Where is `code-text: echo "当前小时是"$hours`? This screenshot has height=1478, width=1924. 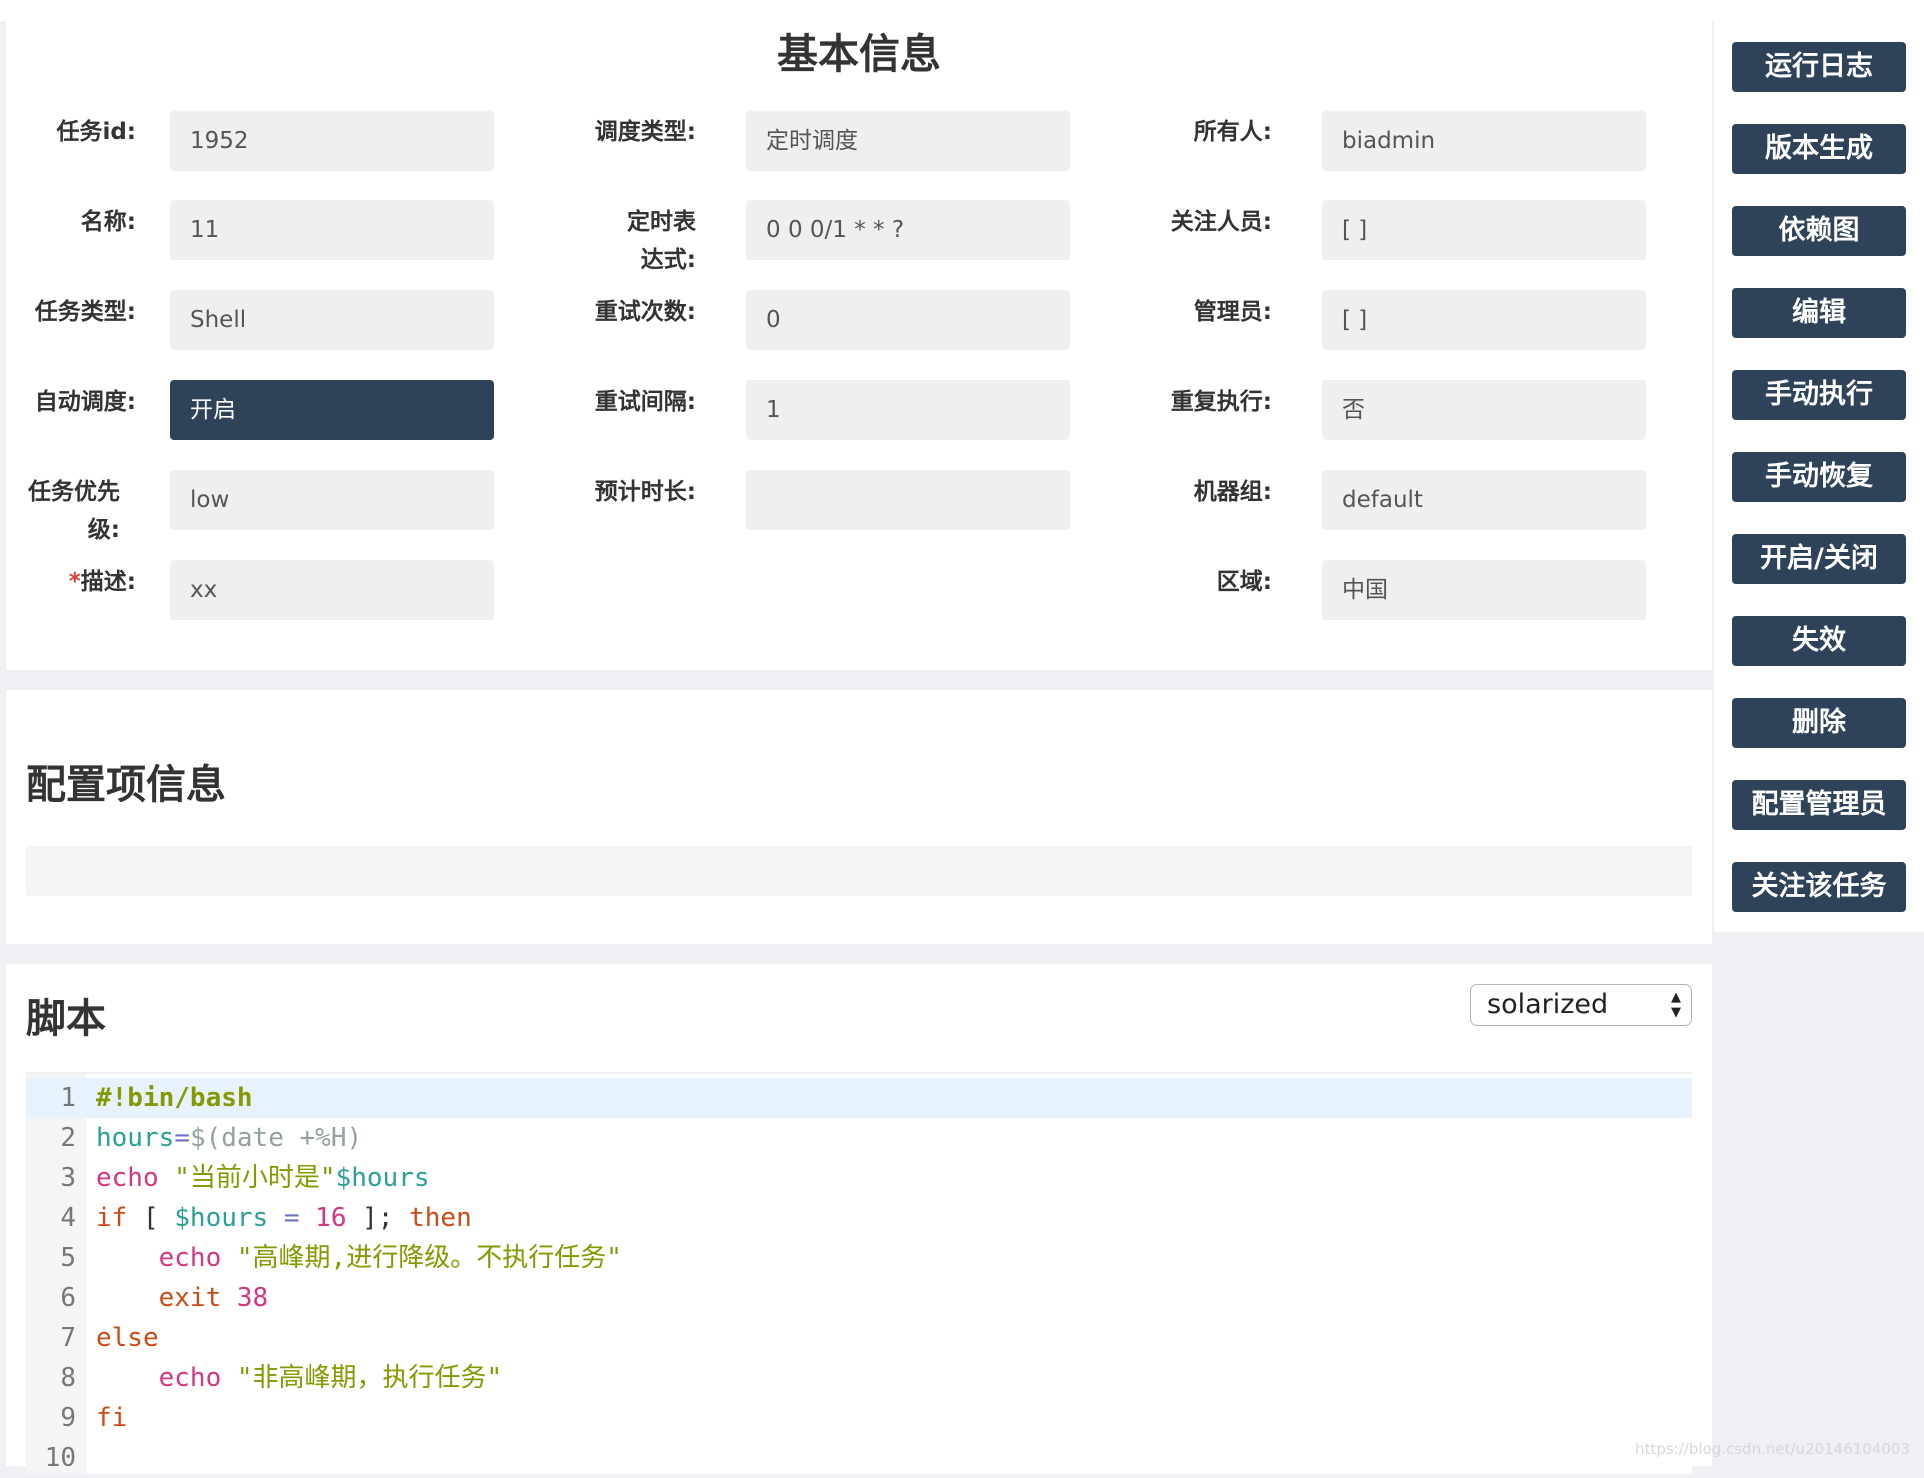 code-text: echo "当前小时是"$hours is located at coordinates (263, 1178).